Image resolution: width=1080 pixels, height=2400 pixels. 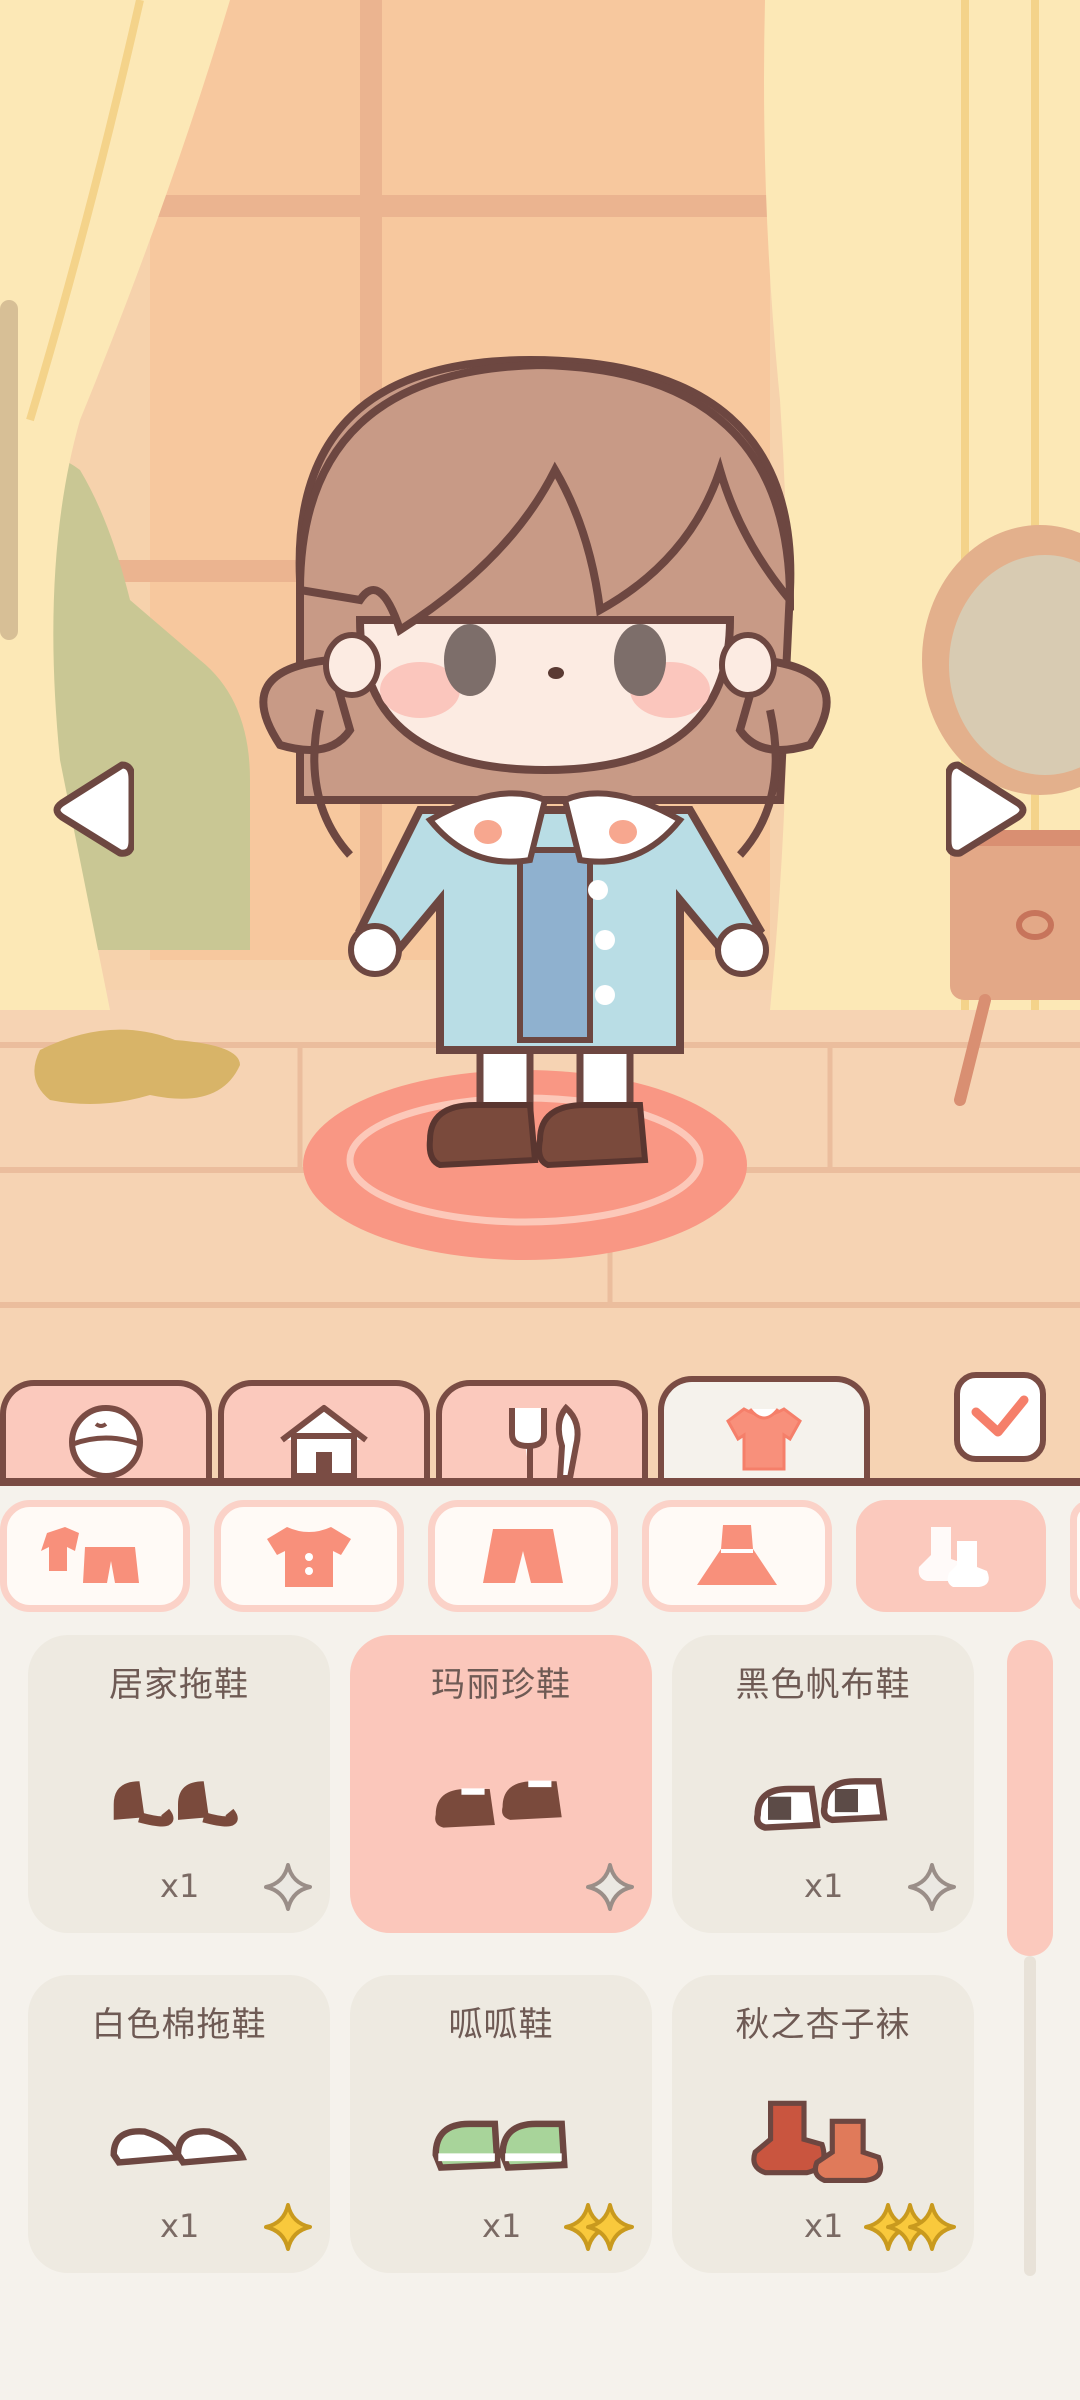 What do you see at coordinates (987, 810) in the screenshot?
I see `next-outfit-arrow-icon` at bounding box center [987, 810].